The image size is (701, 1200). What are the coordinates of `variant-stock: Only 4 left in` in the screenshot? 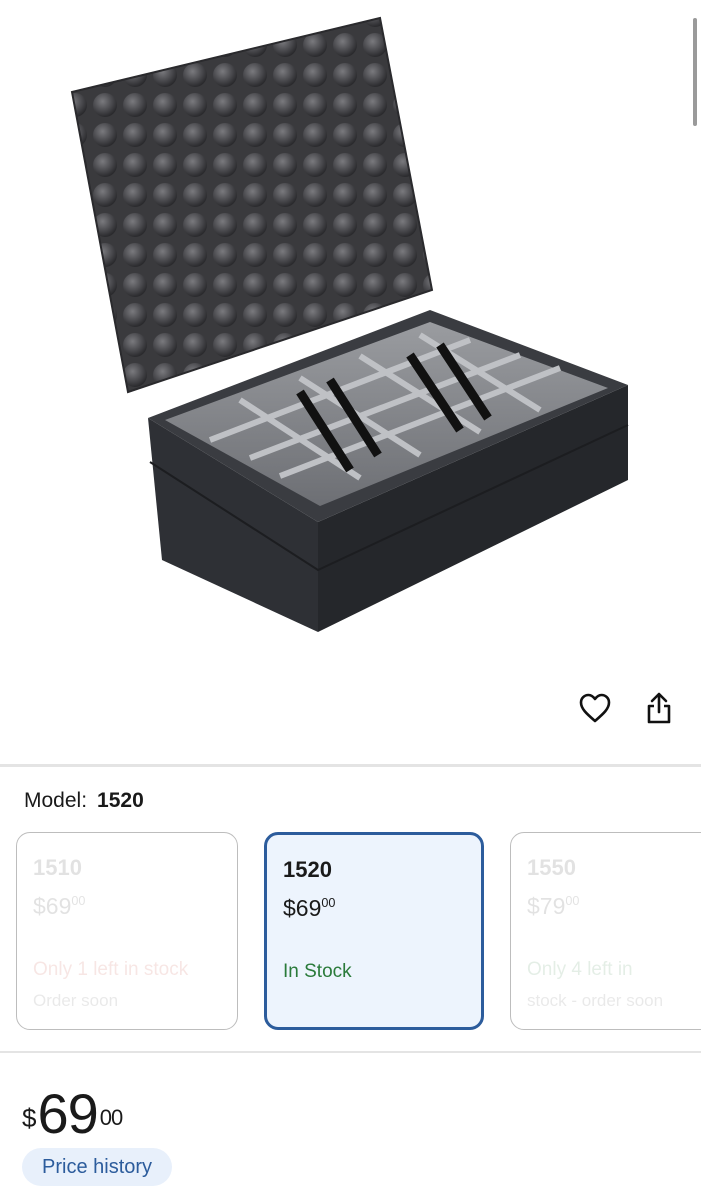 It's located at (580, 969).